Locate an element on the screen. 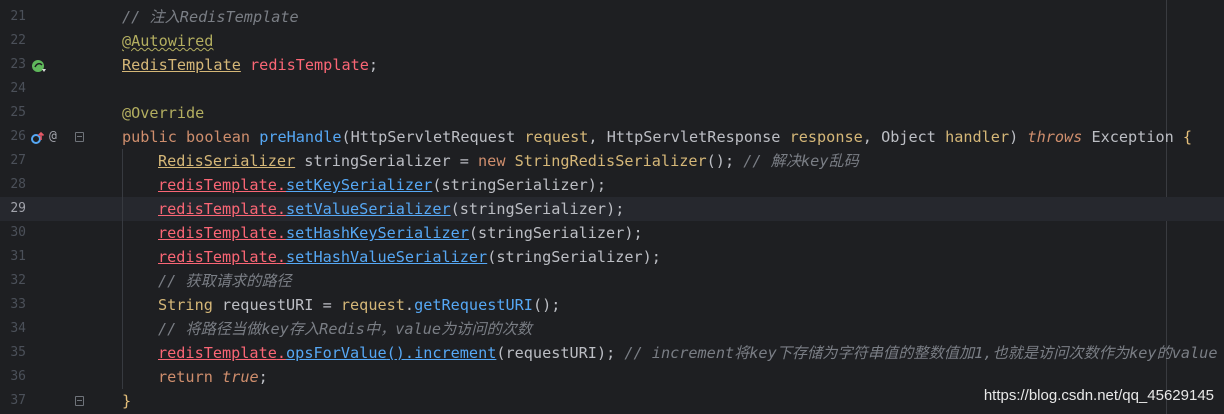 This screenshot has width=1224, height=414. kw-throws: throws is located at coordinates (1055, 137).